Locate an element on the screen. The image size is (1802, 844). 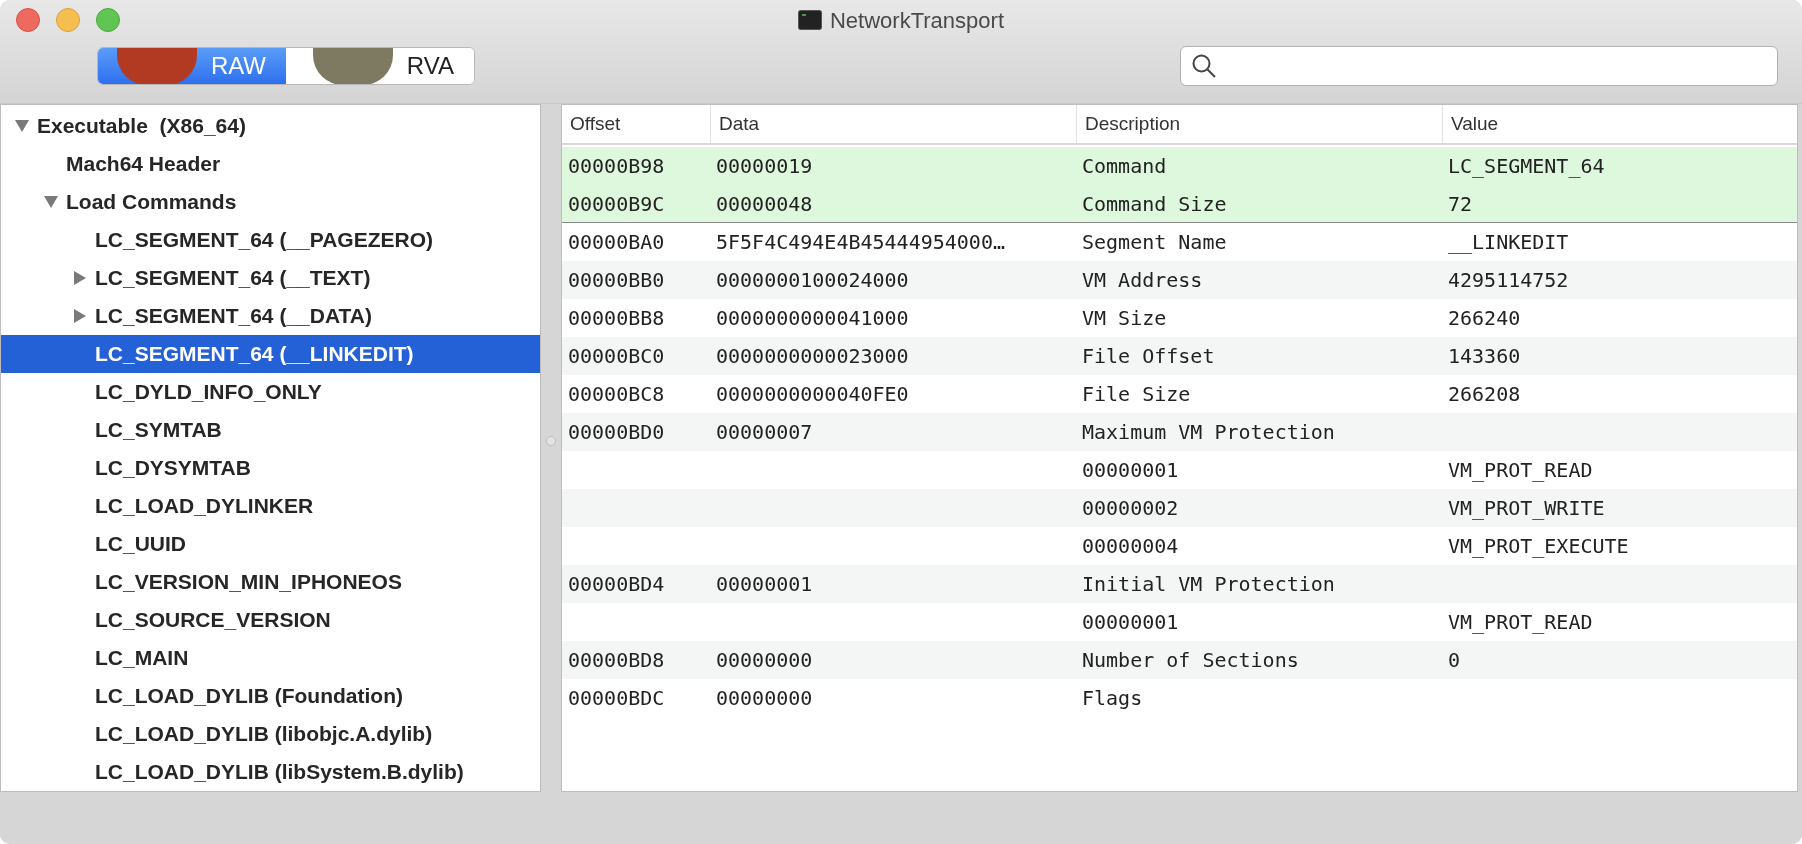
table-cell: VM Size is located at coordinates (1124, 318).